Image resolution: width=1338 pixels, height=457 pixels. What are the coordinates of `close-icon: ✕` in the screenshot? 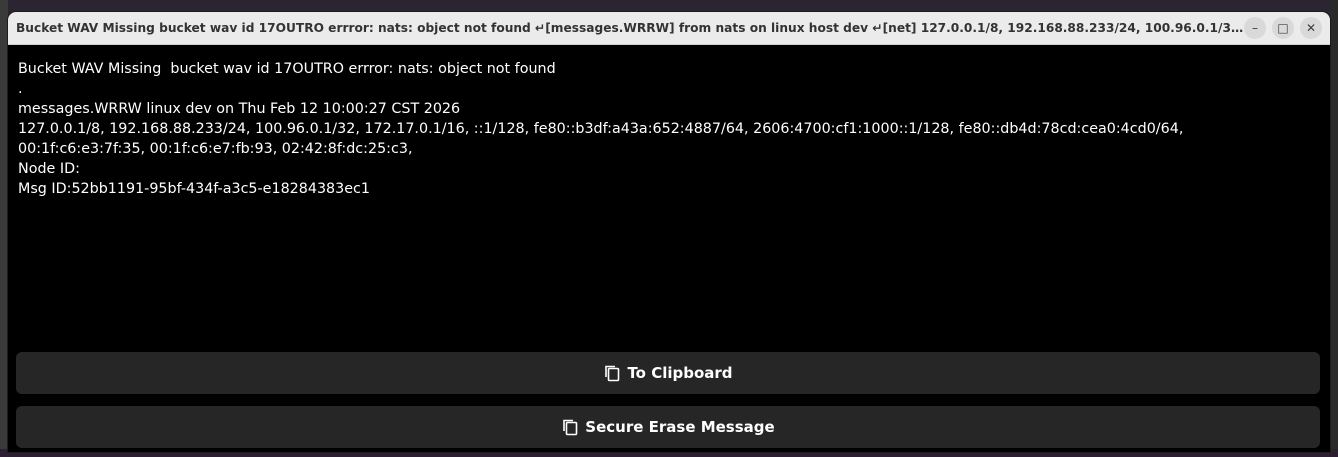 It's located at (1311, 28).